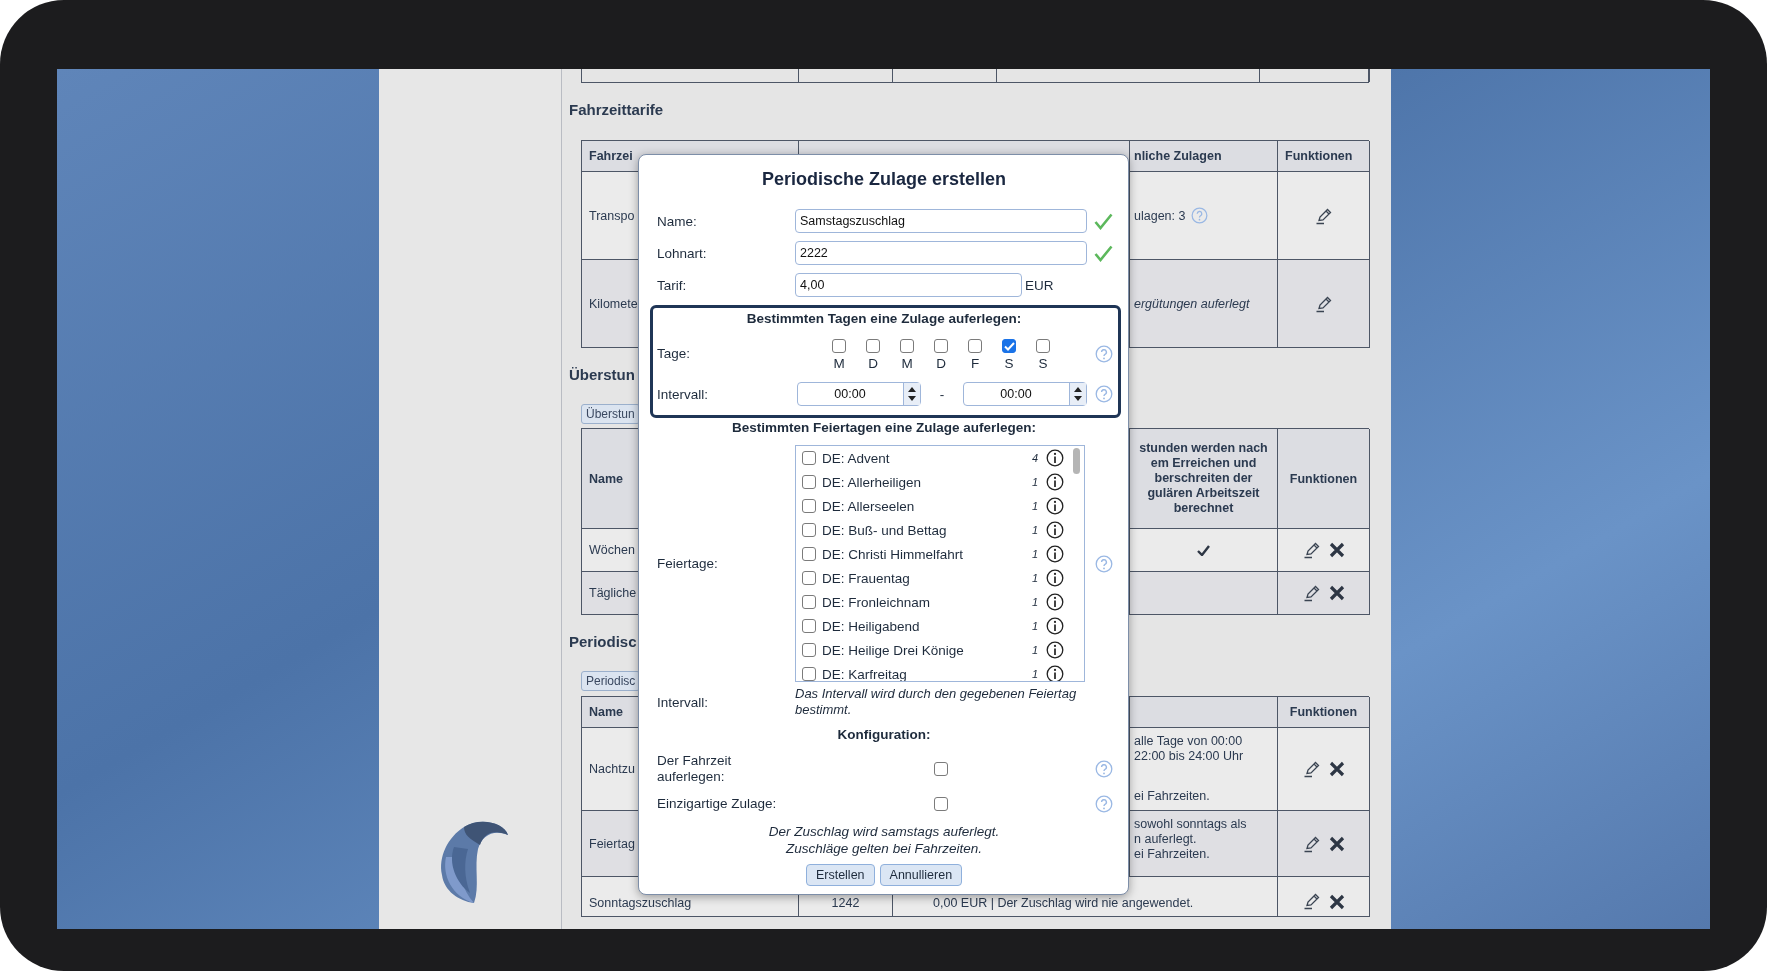  What do you see at coordinates (613, 303) in the screenshot?
I see `table-cell: Kilomete` at bounding box center [613, 303].